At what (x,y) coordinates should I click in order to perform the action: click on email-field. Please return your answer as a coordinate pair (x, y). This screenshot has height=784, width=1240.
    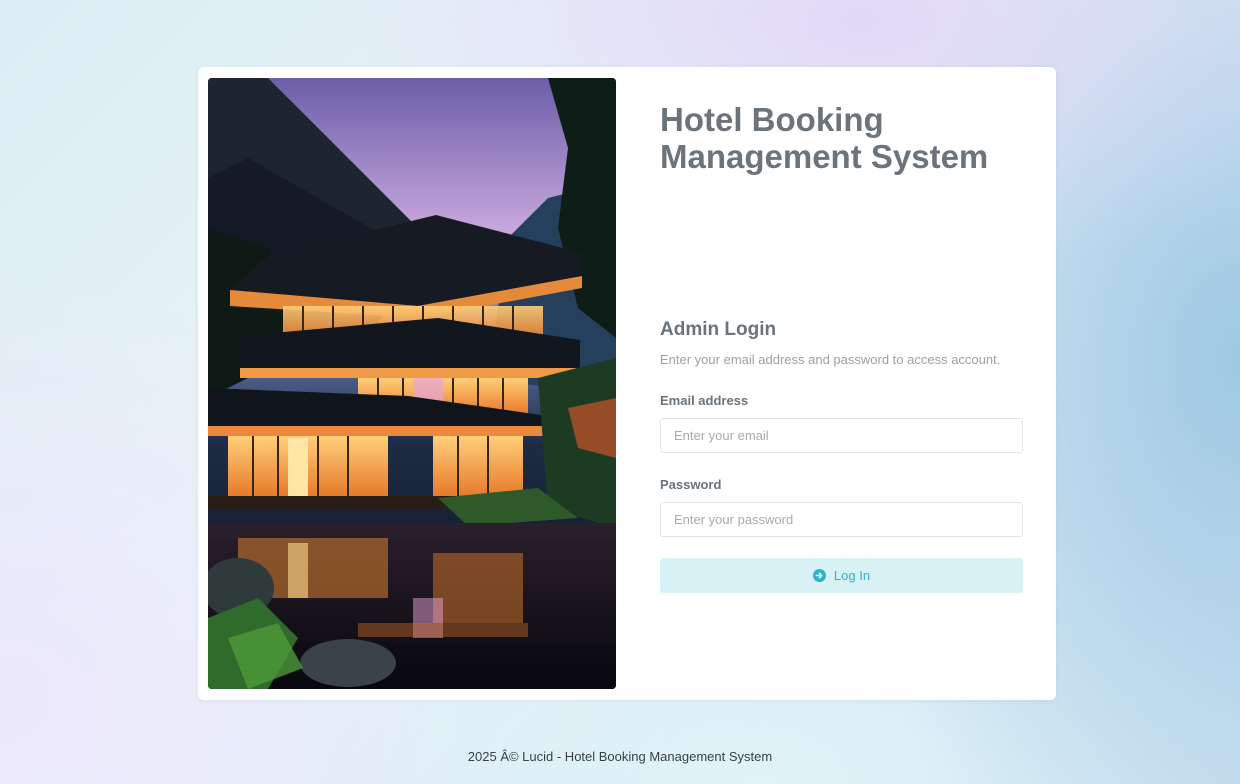
    Looking at the image, I should click on (841, 435).